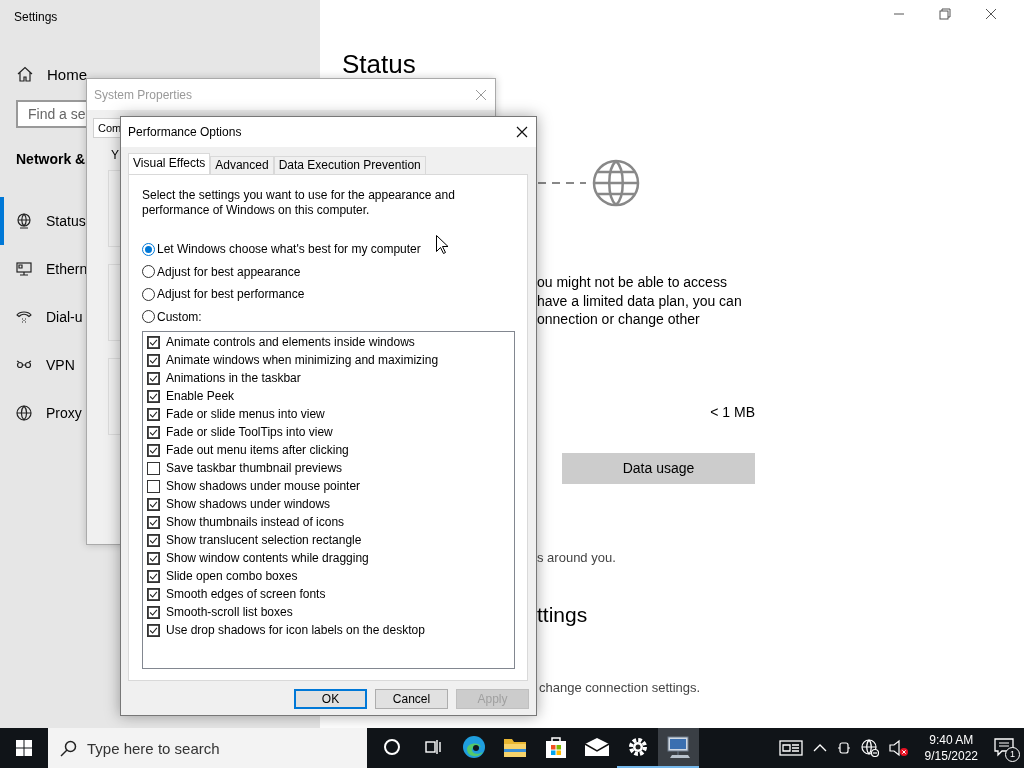 The width and height of the screenshot is (1024, 768). What do you see at coordinates (264, 540) in the screenshot?
I see `checkbox-label: Show translucent selection rectangle` at bounding box center [264, 540].